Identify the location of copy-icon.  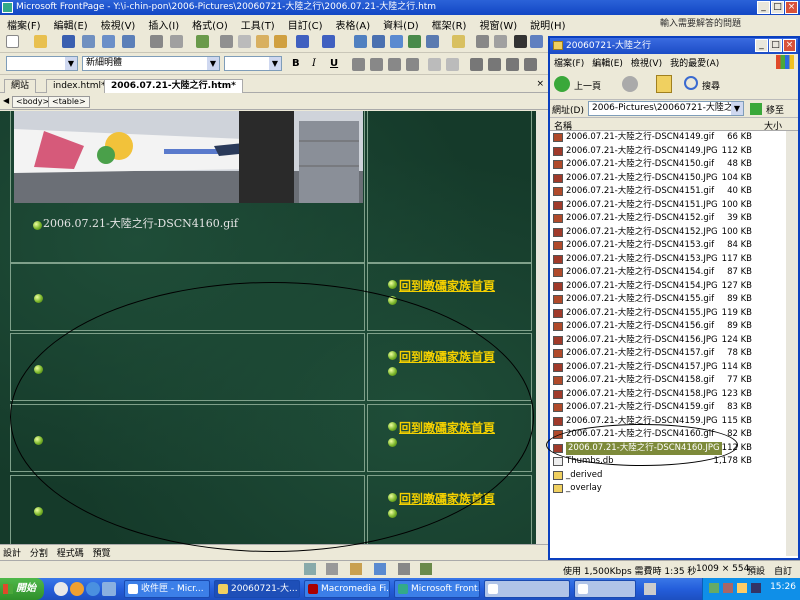
(244, 41).